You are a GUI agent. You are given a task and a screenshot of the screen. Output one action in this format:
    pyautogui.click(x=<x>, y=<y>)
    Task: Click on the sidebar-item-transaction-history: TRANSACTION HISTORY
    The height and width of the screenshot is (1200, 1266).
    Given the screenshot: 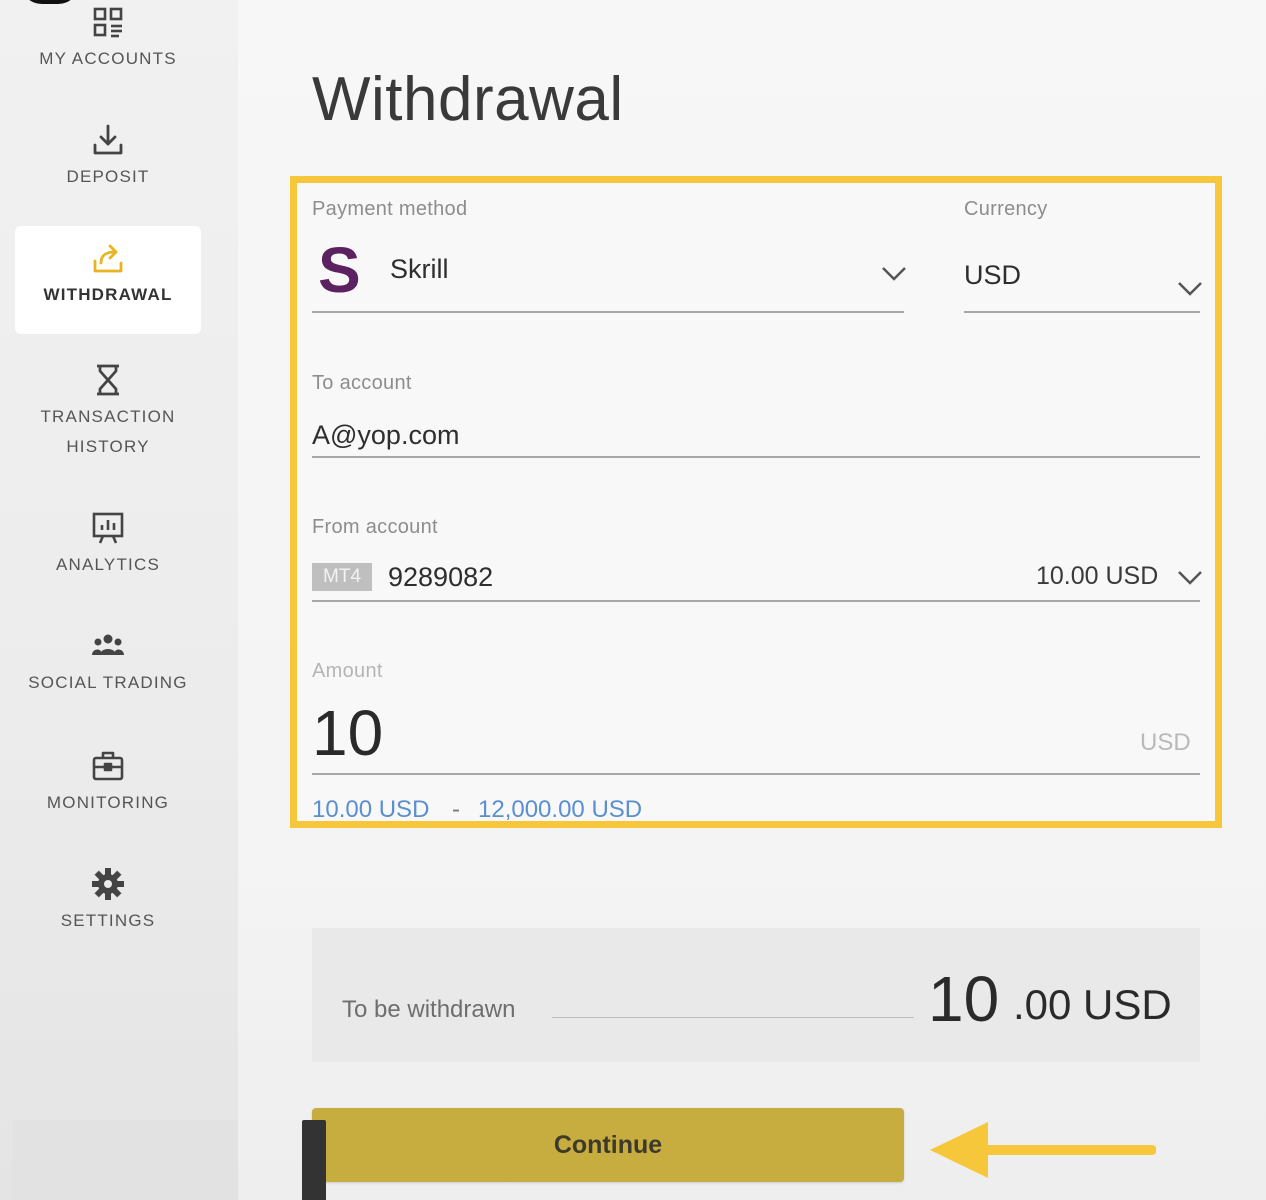 What is the action you would take?
    pyautogui.click(x=108, y=417)
    